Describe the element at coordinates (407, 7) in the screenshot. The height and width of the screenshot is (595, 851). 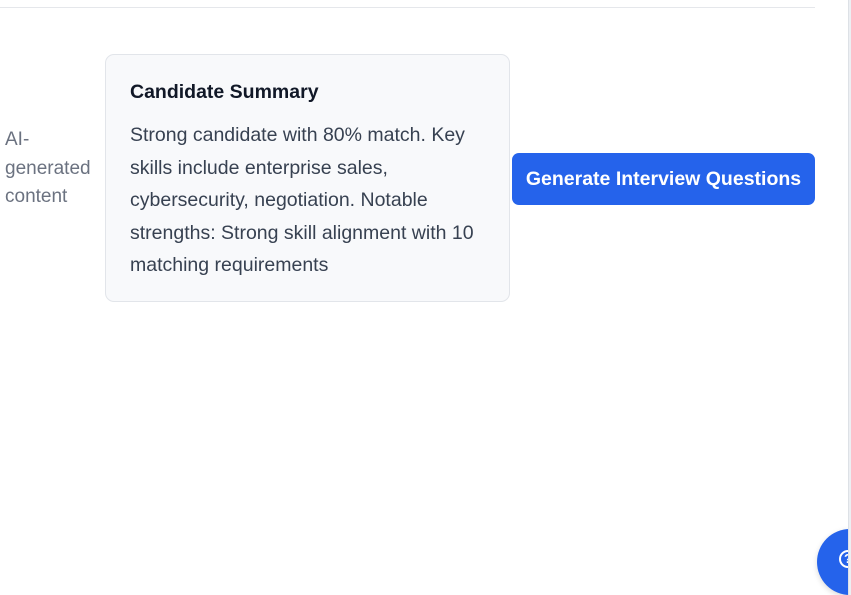
I see `section-divider` at that location.